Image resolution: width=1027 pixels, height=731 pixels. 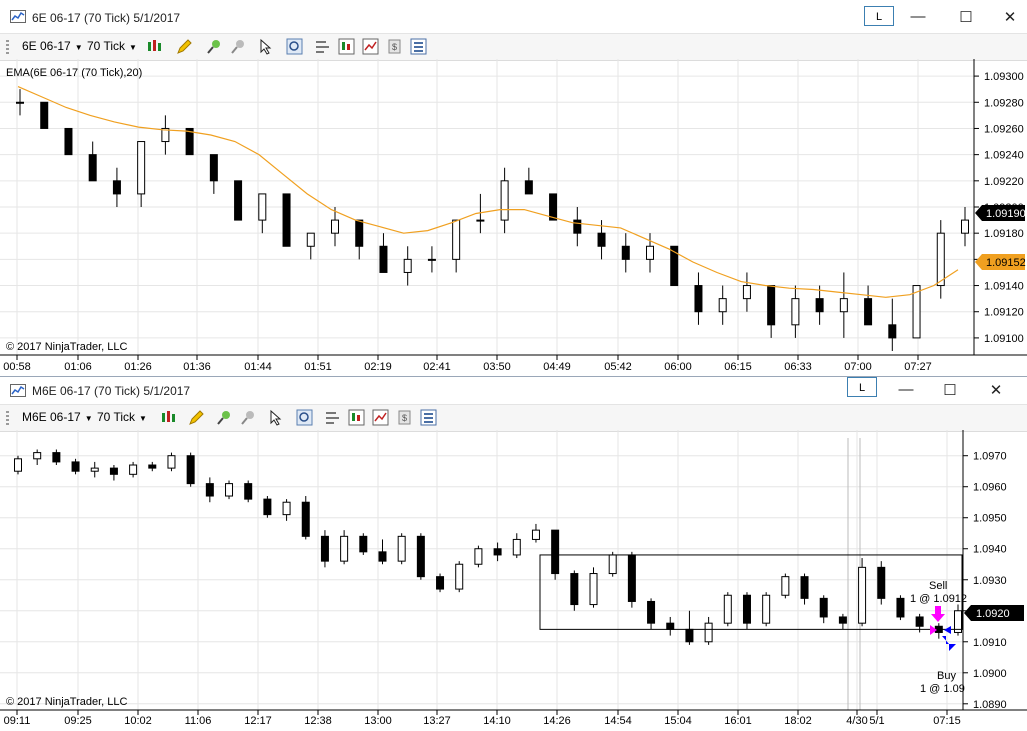 What do you see at coordinates (52, 46) in the screenshot?
I see `instrument-selector: 6E 06-17 ▼` at bounding box center [52, 46].